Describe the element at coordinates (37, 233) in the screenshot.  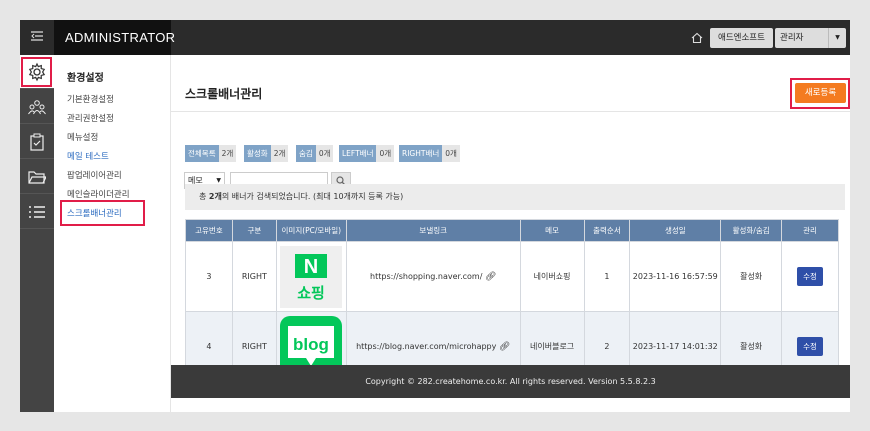
I see `icon-sidebar` at that location.